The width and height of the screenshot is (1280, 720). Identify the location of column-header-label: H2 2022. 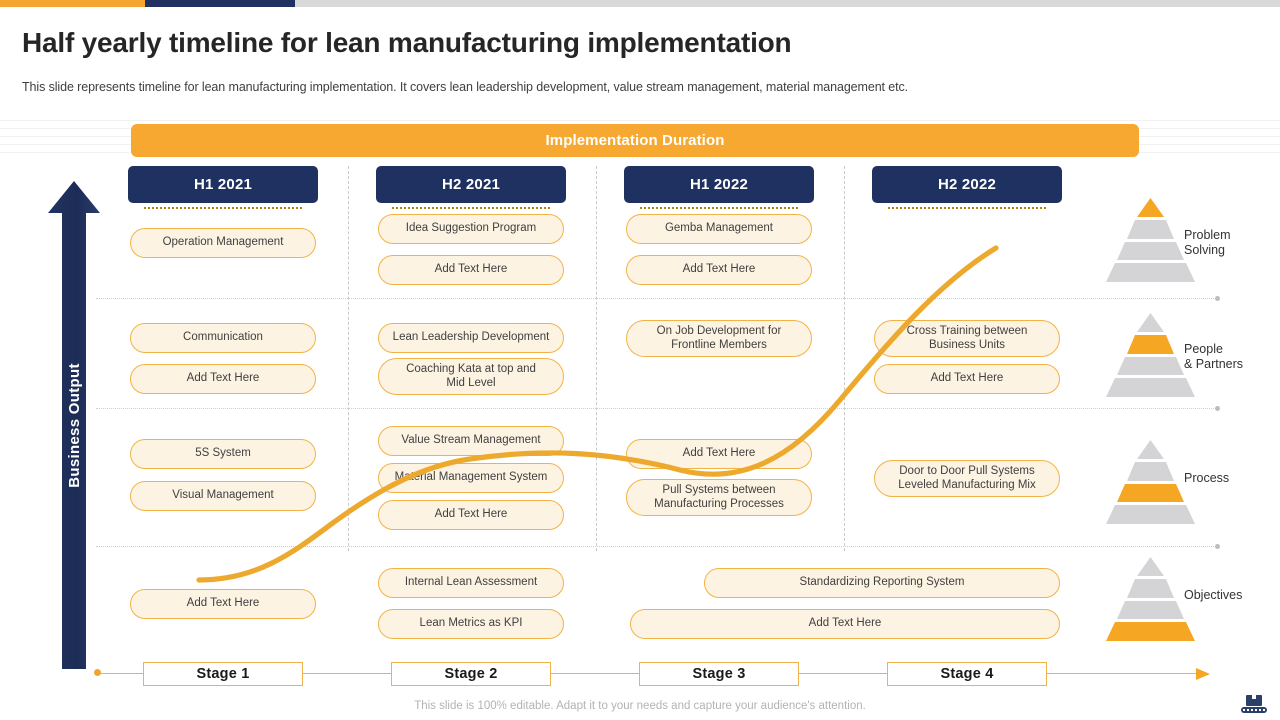
(967, 184).